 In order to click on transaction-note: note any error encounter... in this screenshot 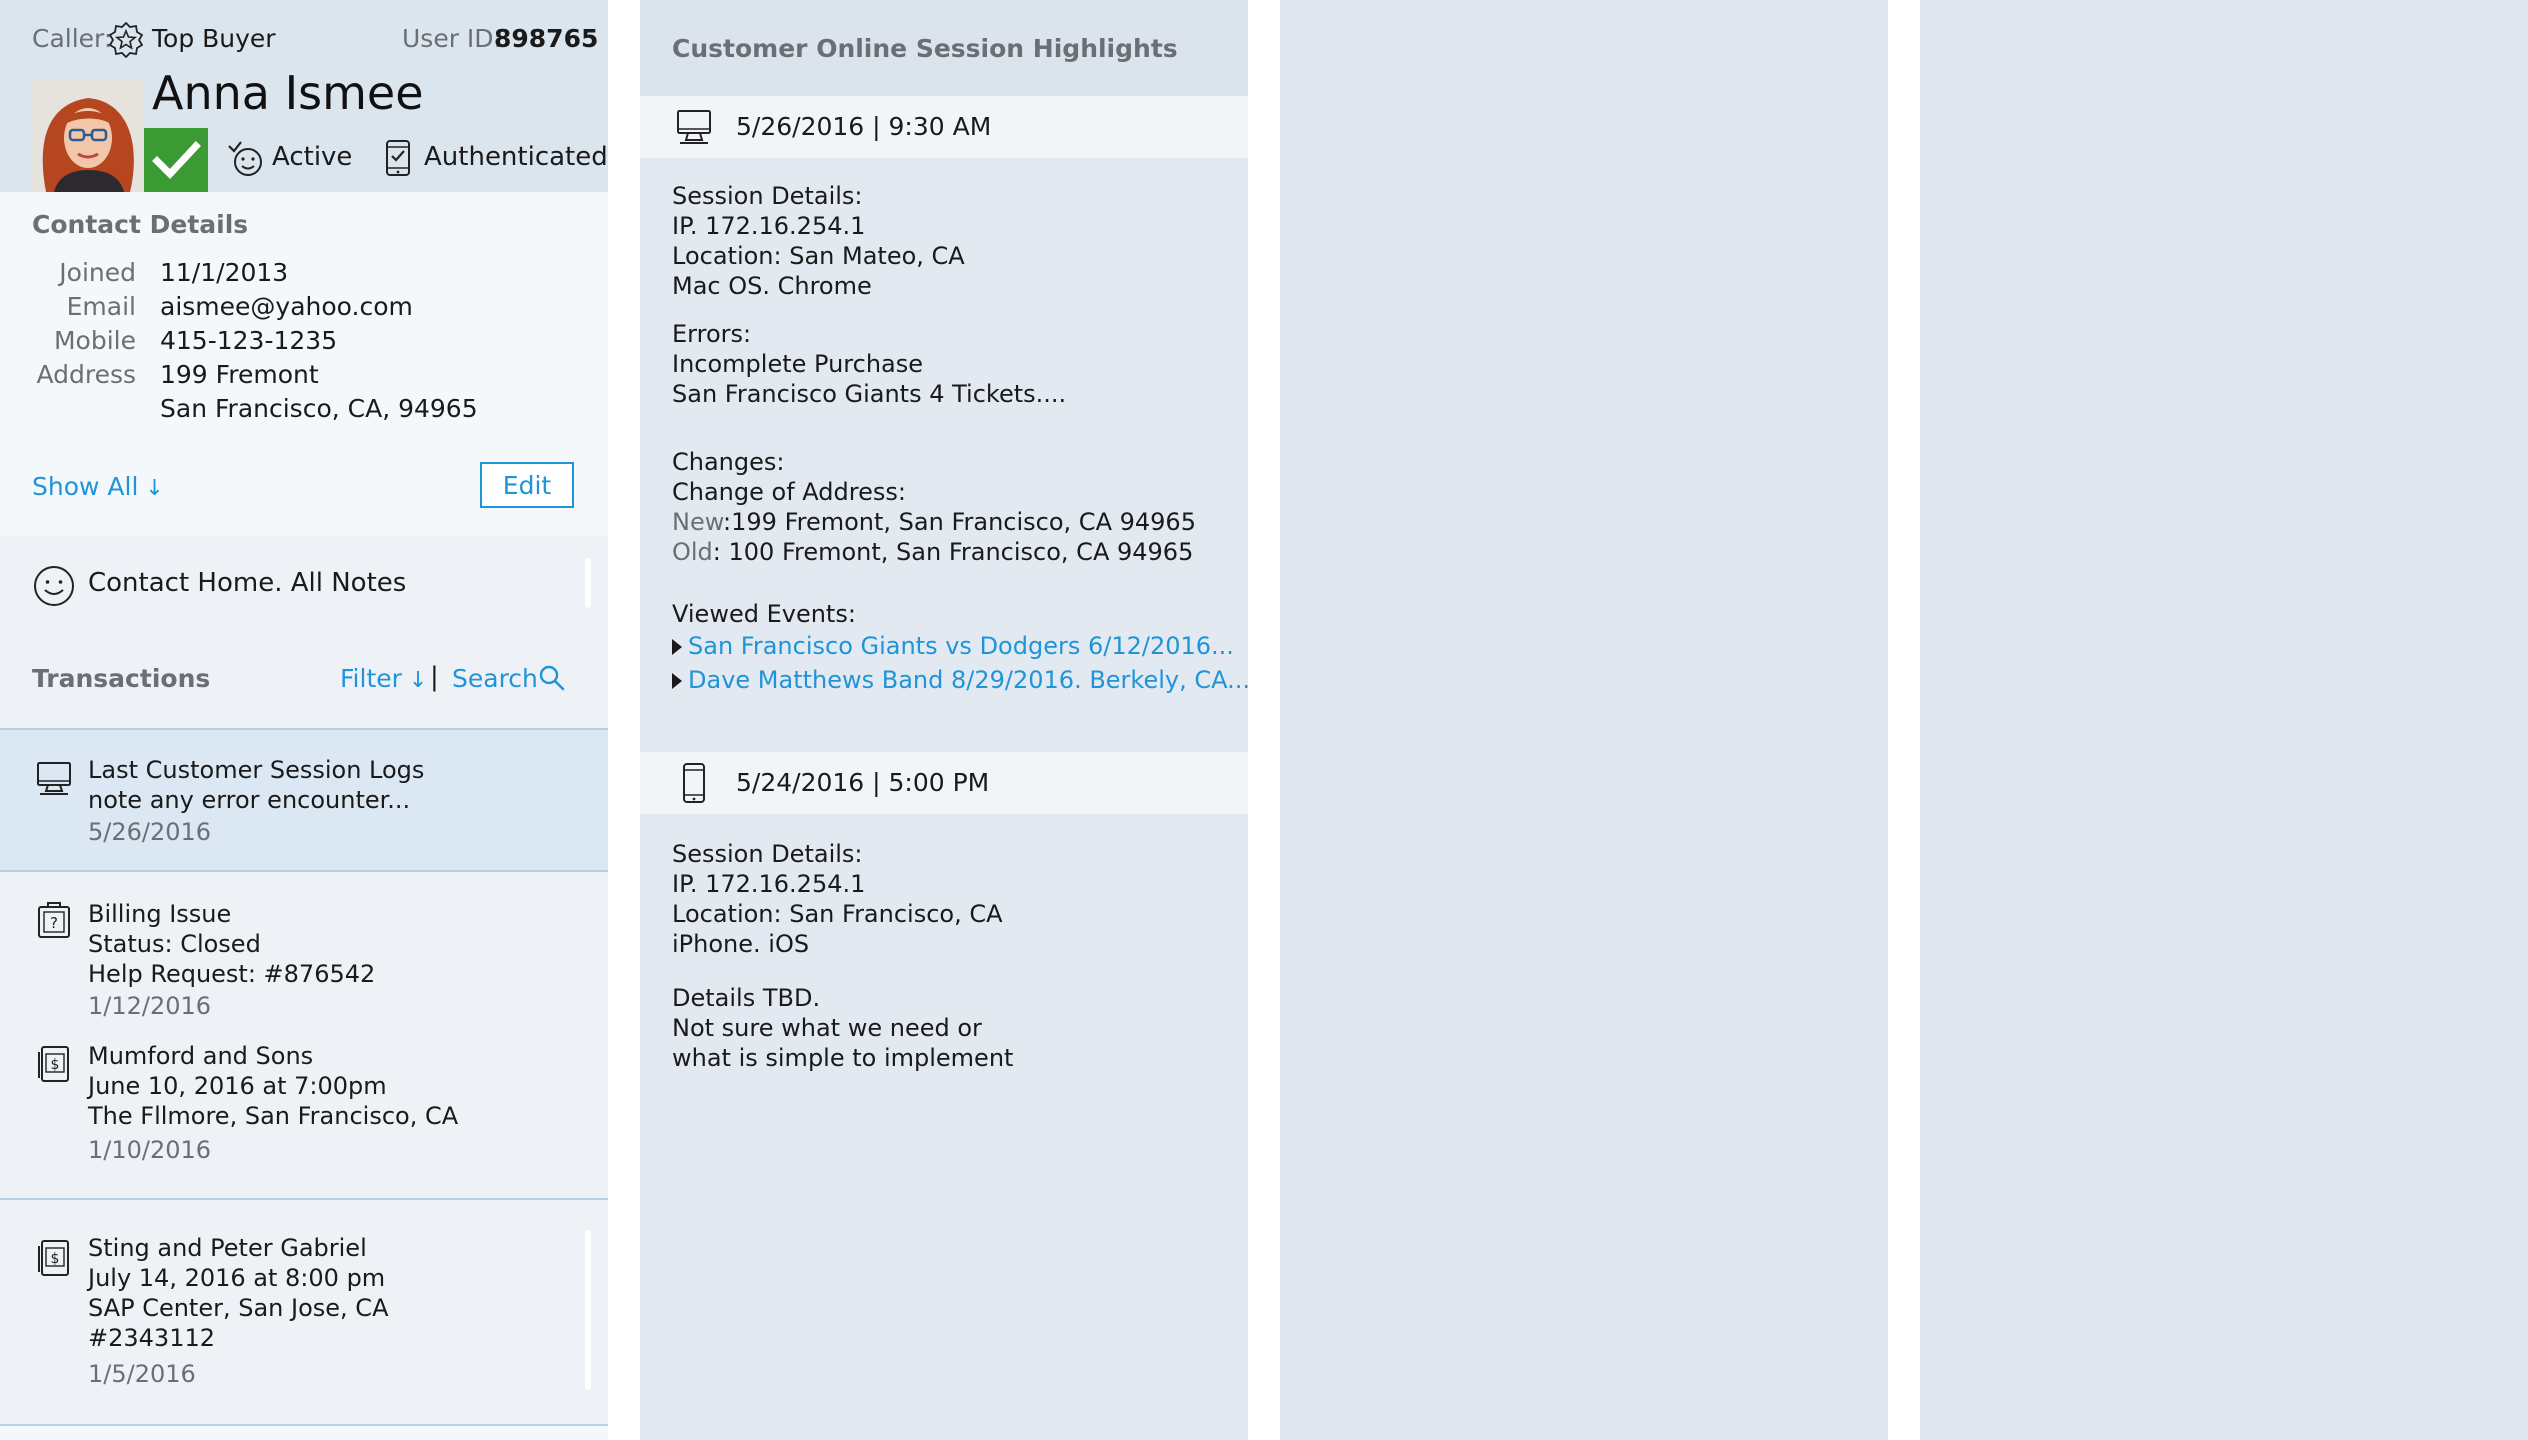, I will do `click(249, 800)`.